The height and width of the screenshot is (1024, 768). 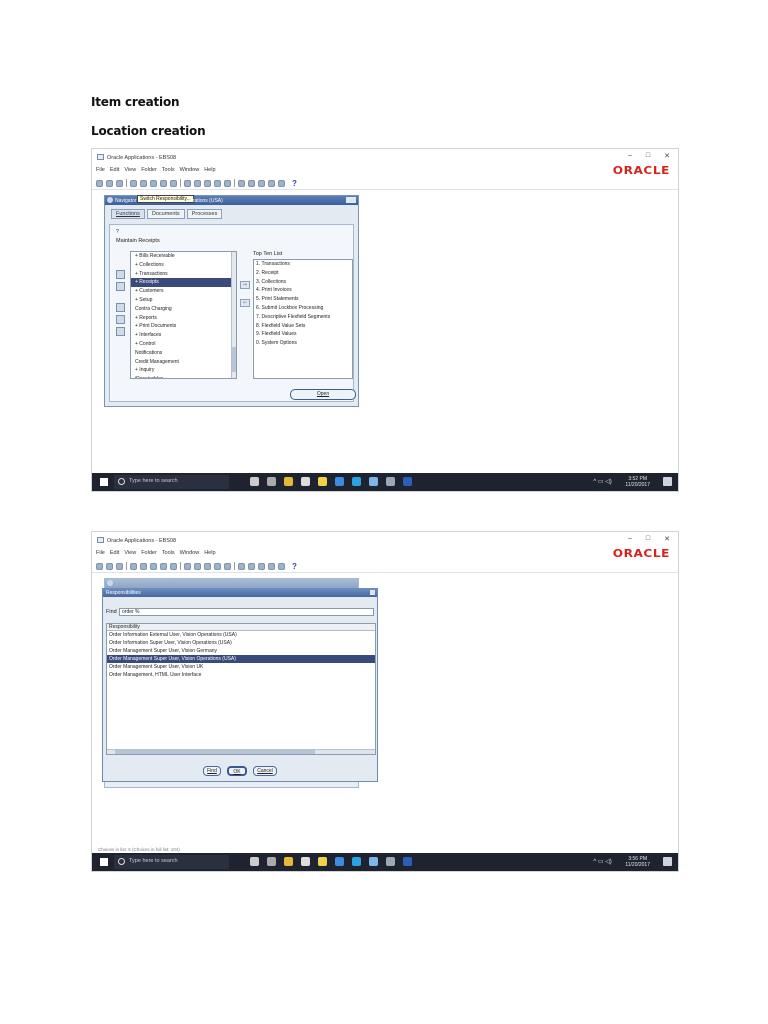 I want to click on tree-scrollbar, so click(x=233, y=315).